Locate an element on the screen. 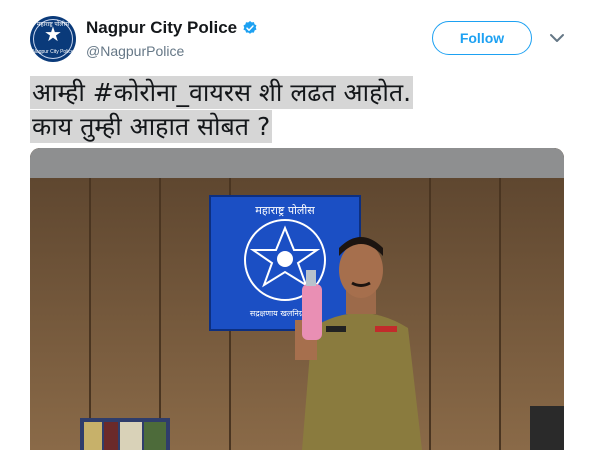 The width and height of the screenshot is (600, 450). tweet-text-line: आम्ही #कोरोना_वायरस शी लढत आहोत. is located at coordinates (222, 92).